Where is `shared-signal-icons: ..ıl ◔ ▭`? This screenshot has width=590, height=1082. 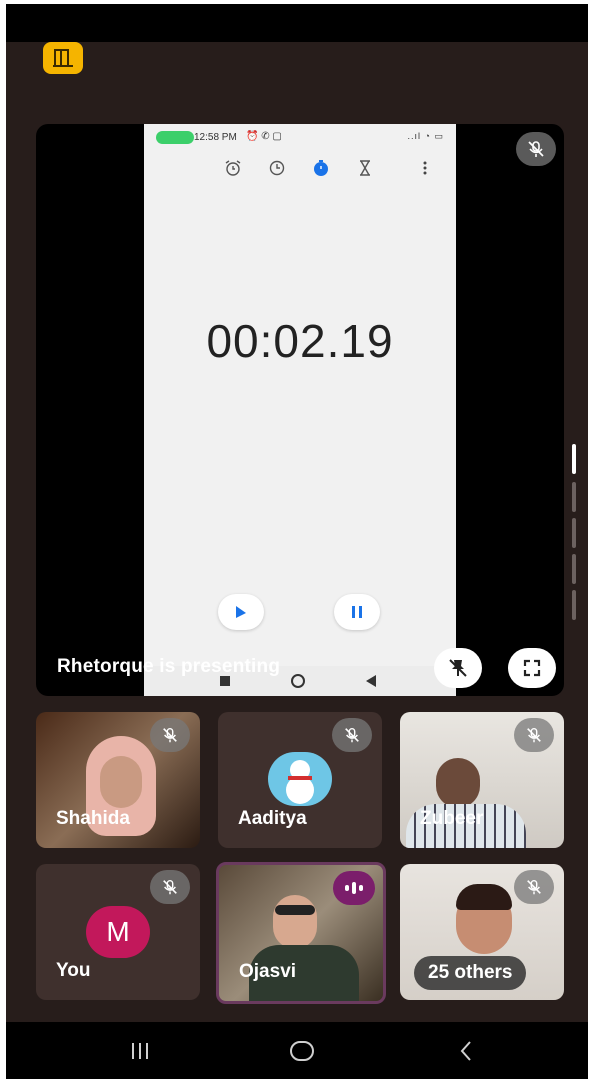 shared-signal-icons: ..ıl ◔ ▭ is located at coordinates (425, 136).